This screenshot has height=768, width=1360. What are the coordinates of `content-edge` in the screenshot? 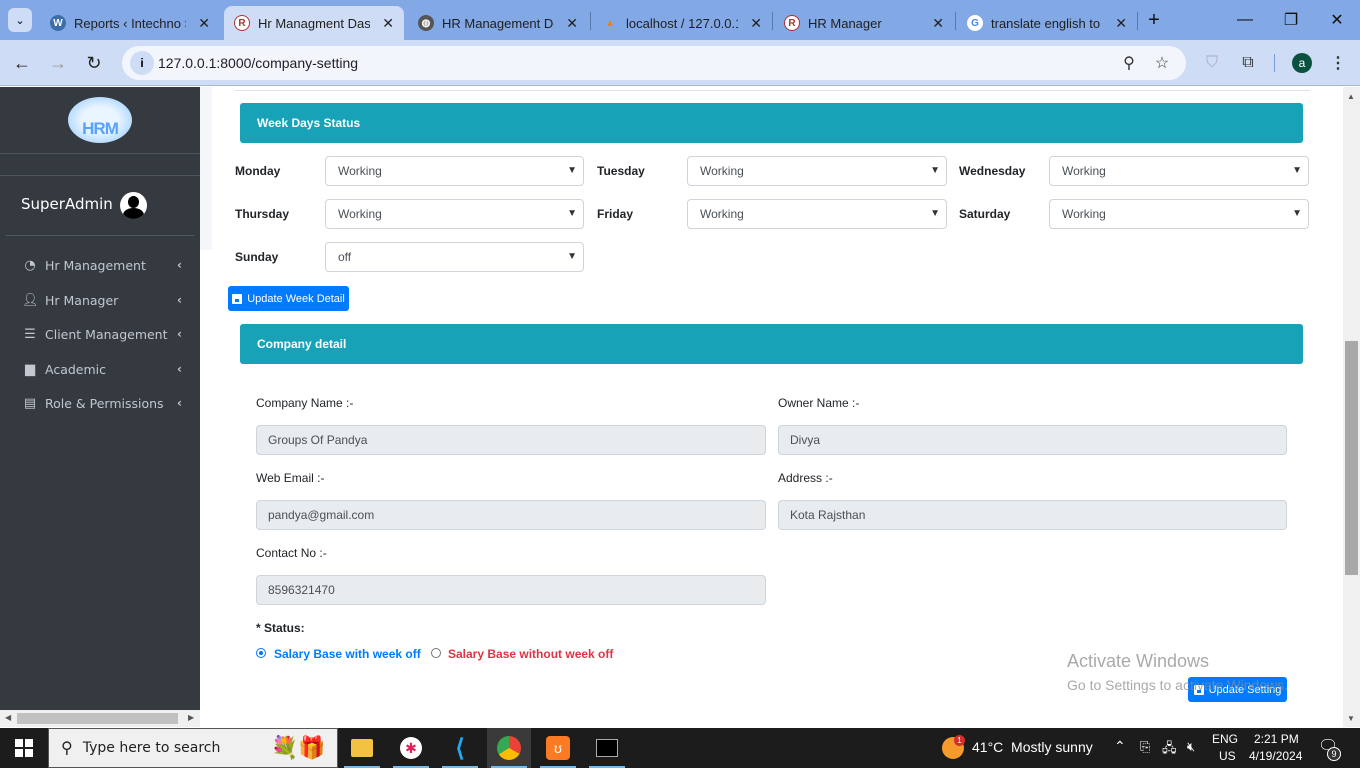 It's located at (206, 168).